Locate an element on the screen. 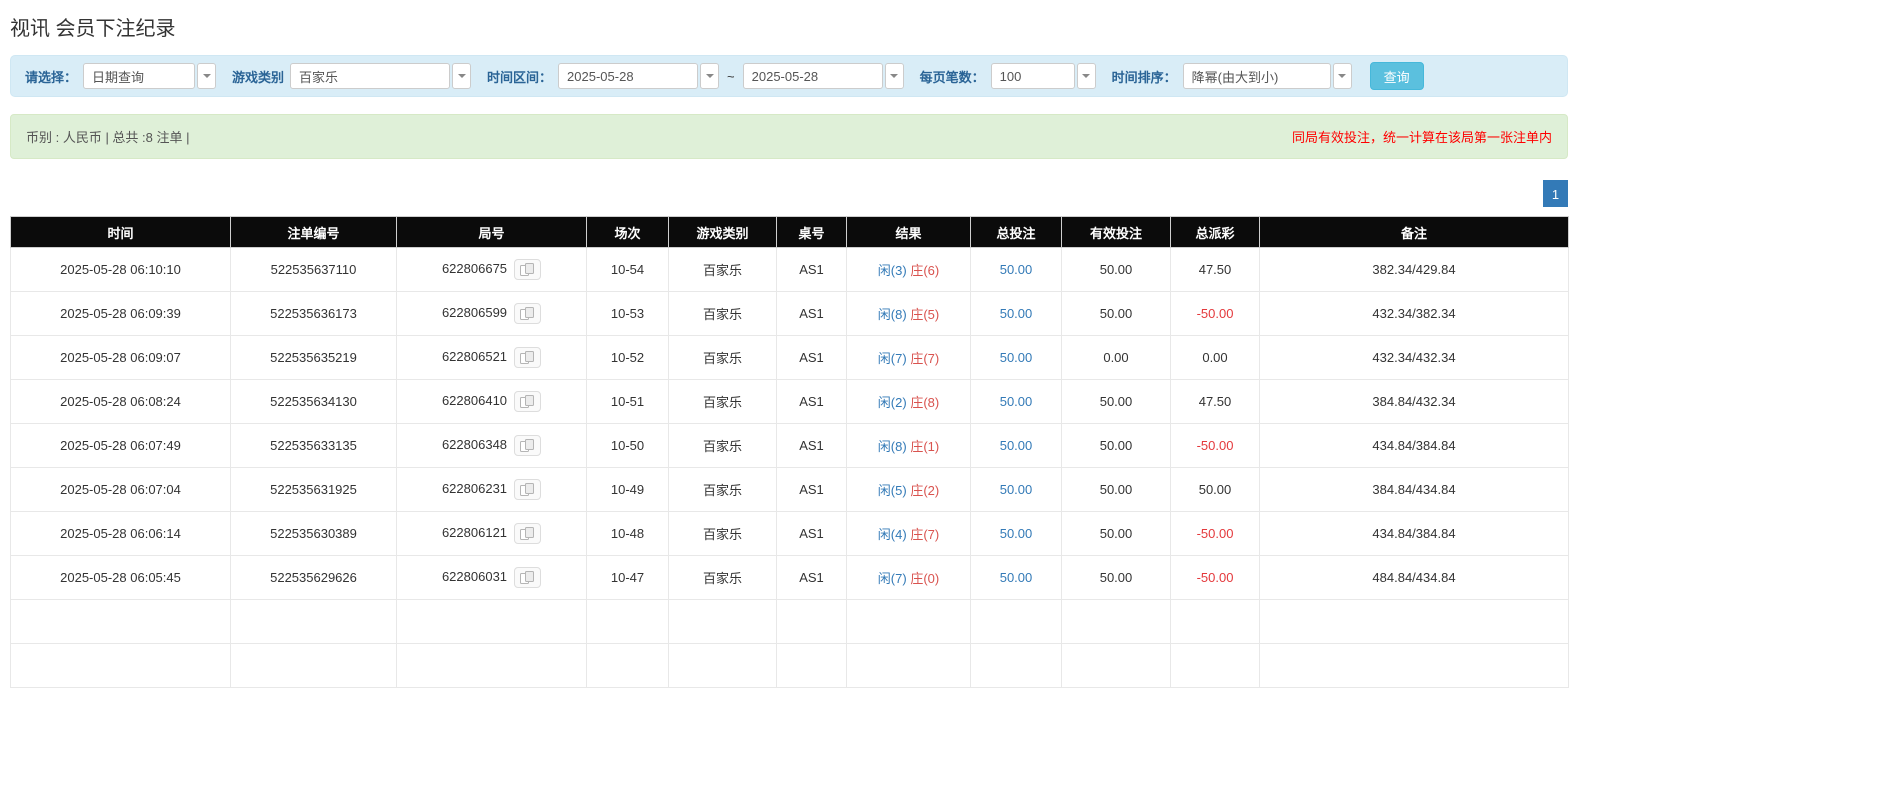 Image resolution: width=1899 pixels, height=805 pixels. cell-result: 闲(8) 庄(5) is located at coordinates (908, 313).